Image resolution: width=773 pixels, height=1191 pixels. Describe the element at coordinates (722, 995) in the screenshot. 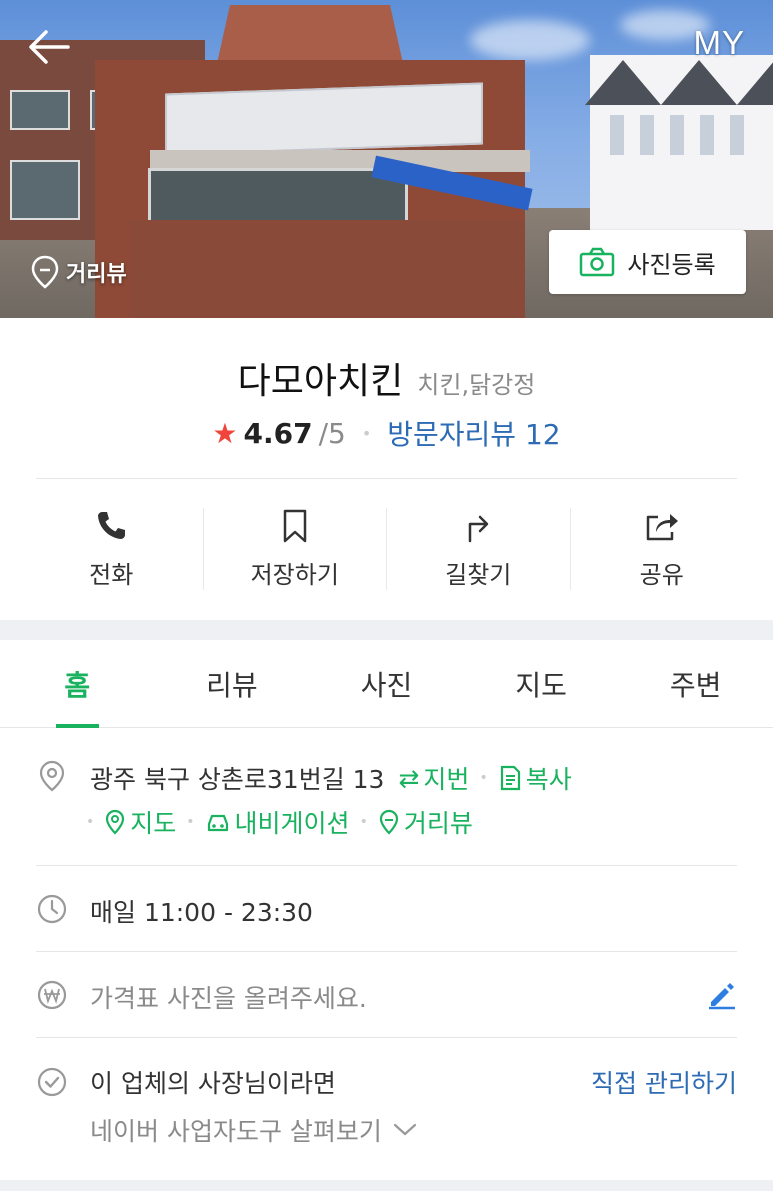

I see `edit-pencil-icon` at that location.